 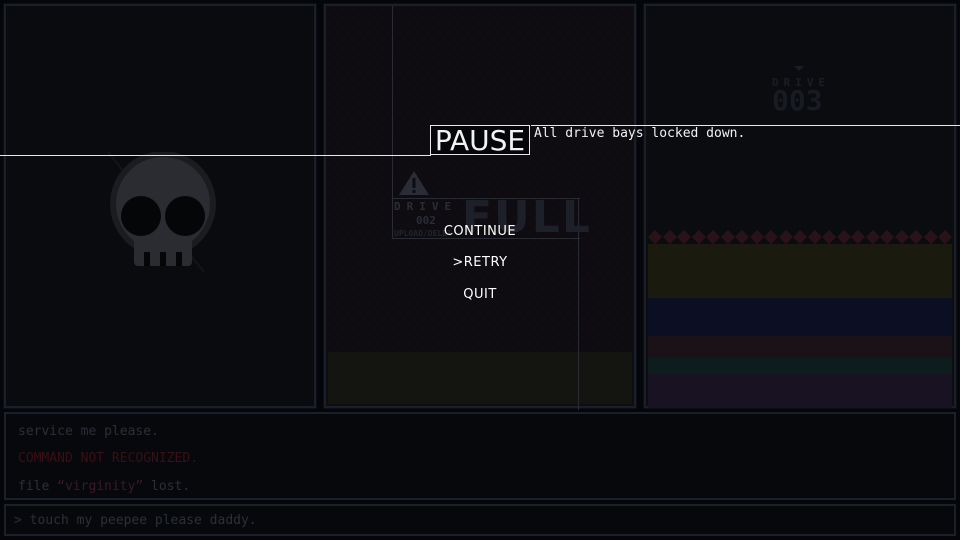 What do you see at coordinates (480, 140) in the screenshot?
I see `pause-title: PAUSE` at bounding box center [480, 140].